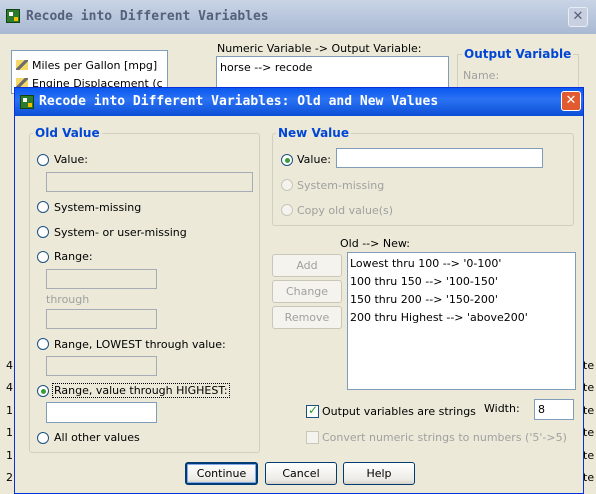 The height and width of the screenshot is (494, 596). What do you see at coordinates (95, 65) in the screenshot?
I see `variable-label: Miles per Gallon [mpg]` at bounding box center [95, 65].